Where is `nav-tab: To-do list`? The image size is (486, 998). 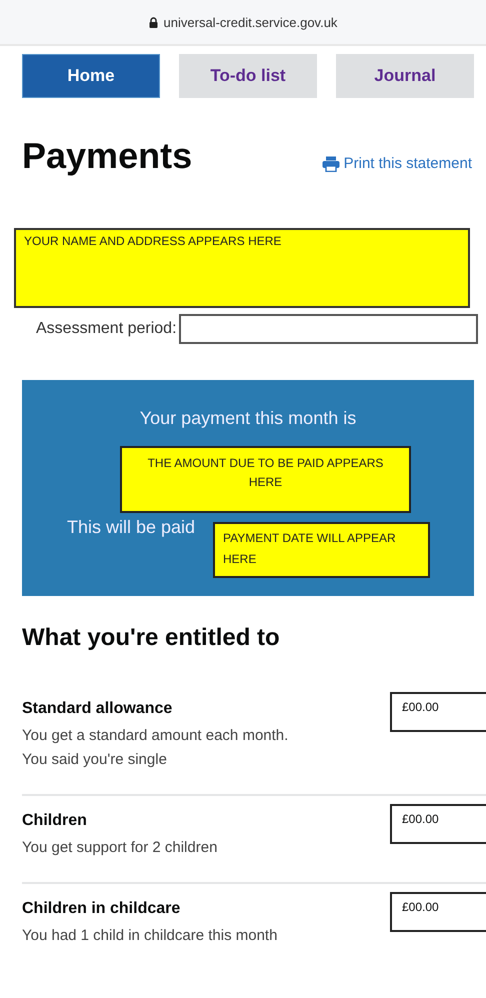 nav-tab: To-do list is located at coordinates (248, 76).